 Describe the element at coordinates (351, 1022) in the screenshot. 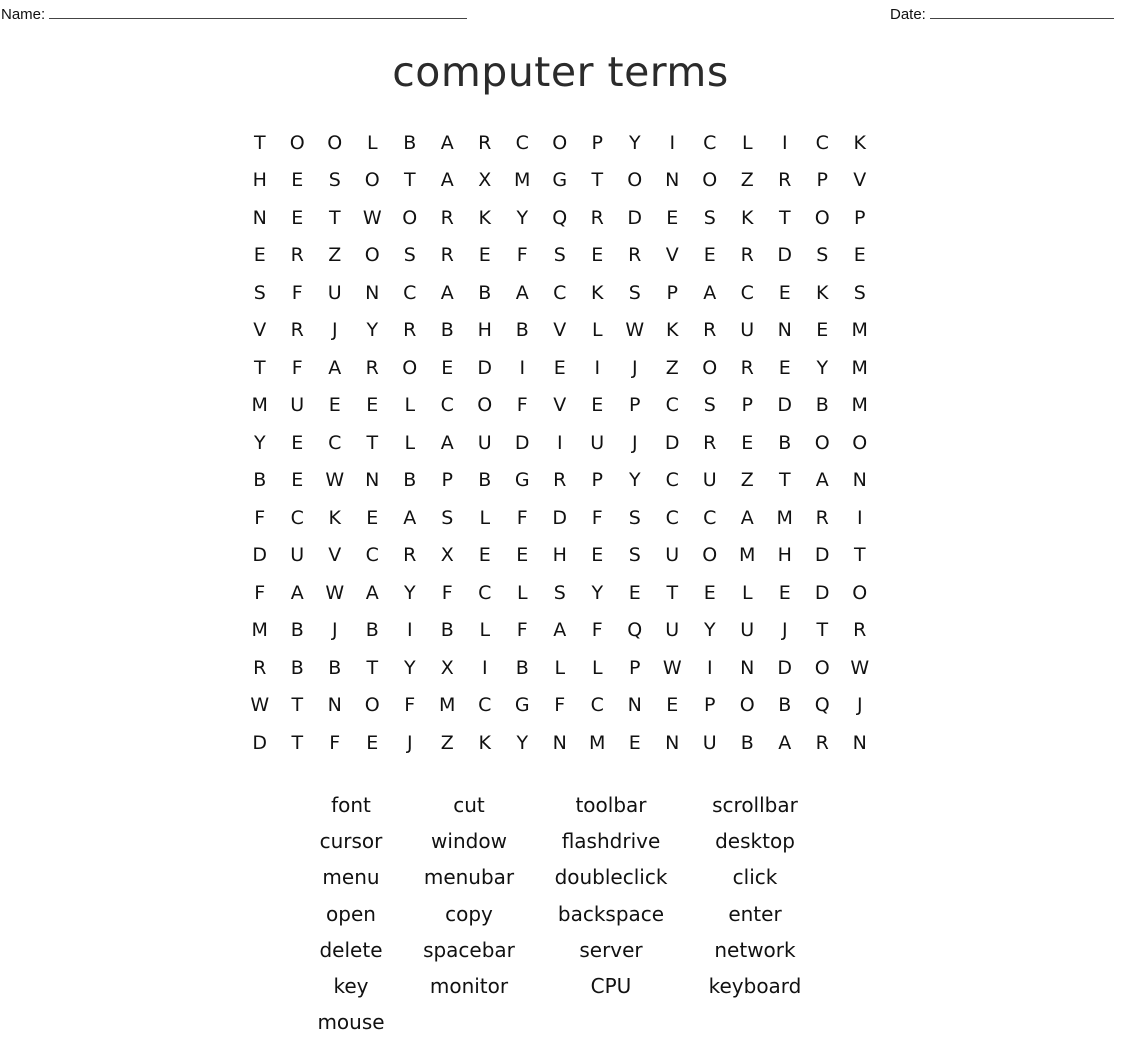

I see `word-list-item: mouse` at that location.